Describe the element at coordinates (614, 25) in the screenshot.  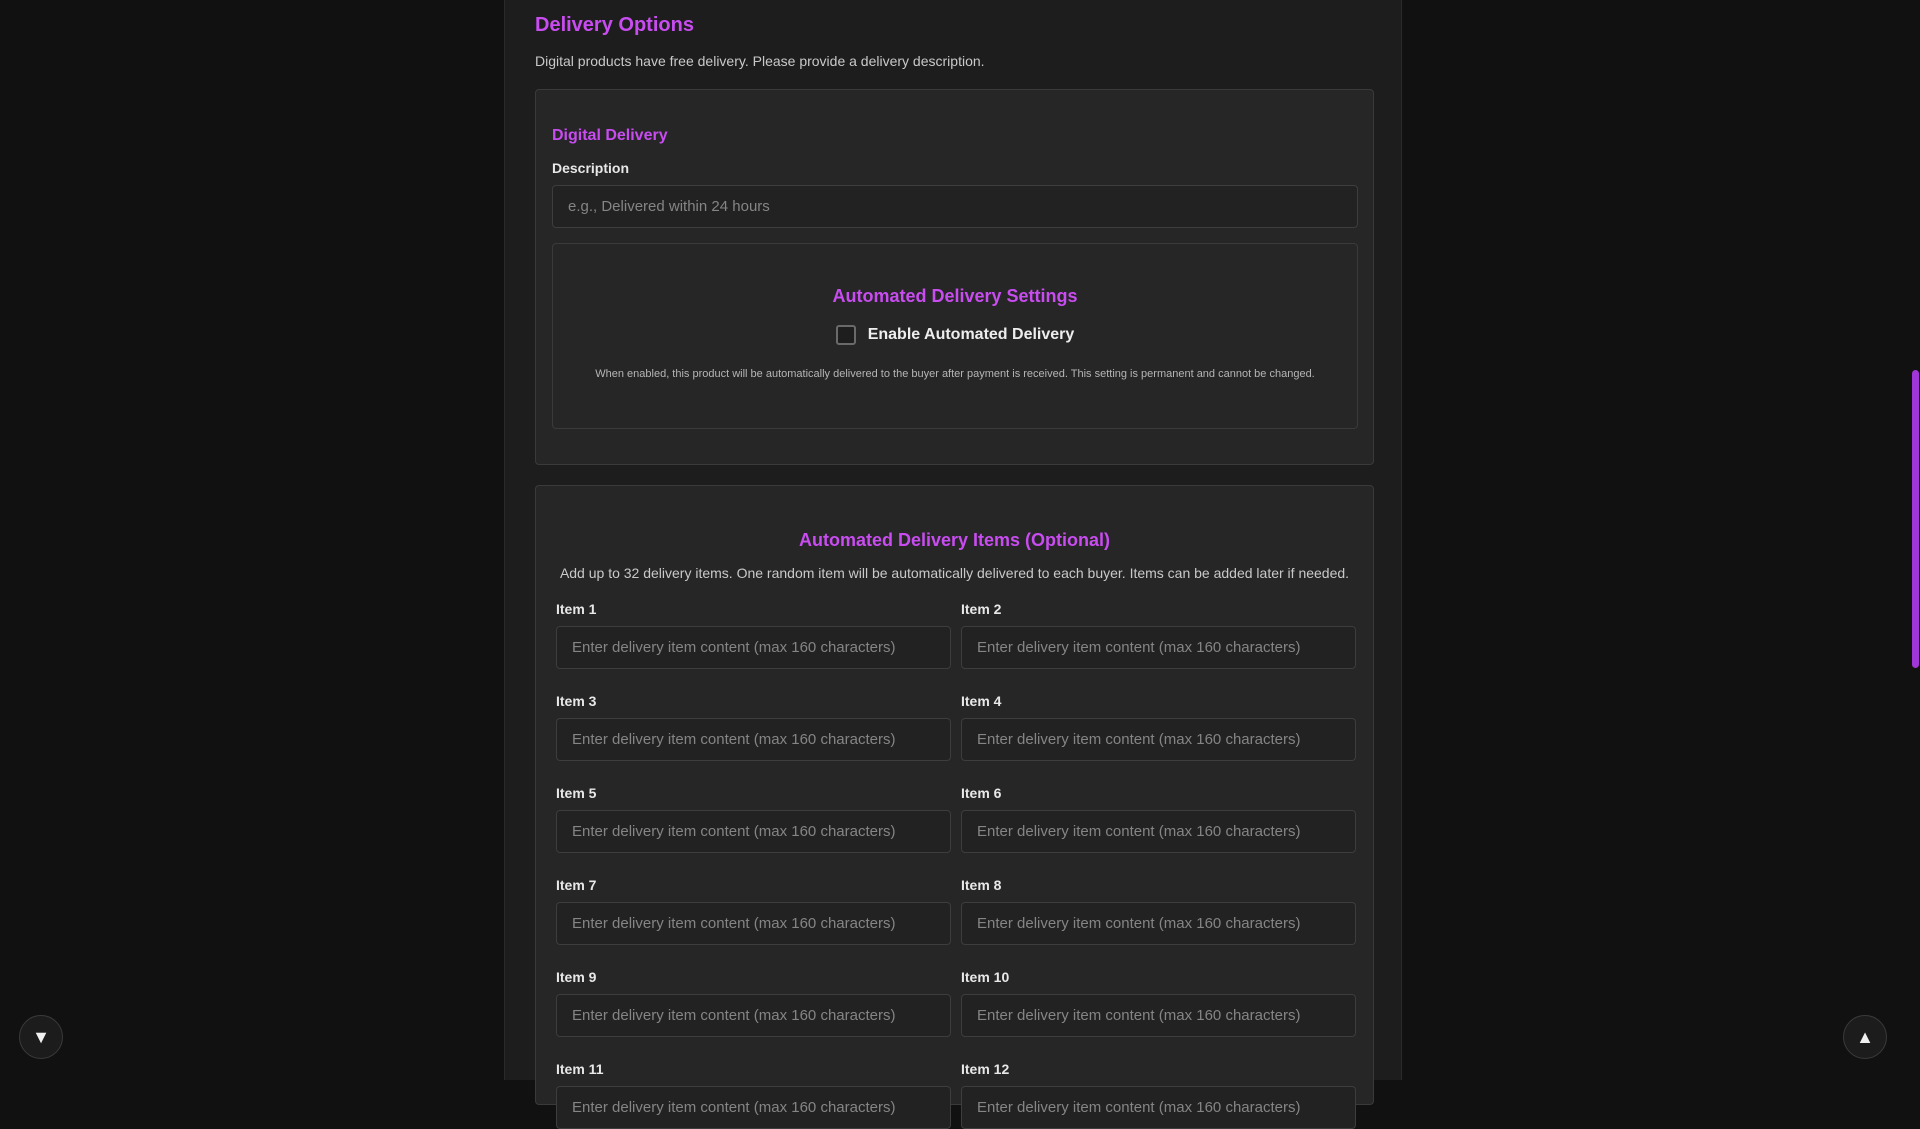
I see `delivery-options-title: Delivery Options` at that location.